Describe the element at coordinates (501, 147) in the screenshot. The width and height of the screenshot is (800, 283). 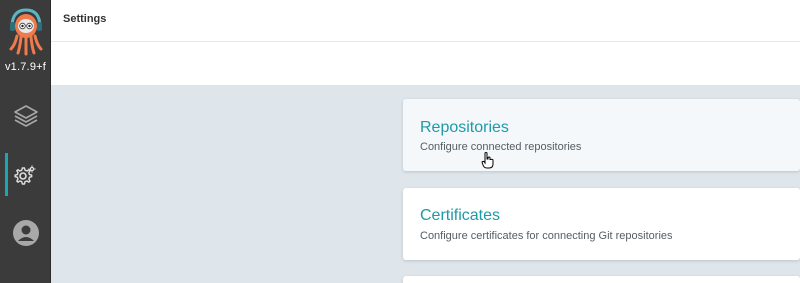
I see `card-description: Configure connected repositories` at that location.